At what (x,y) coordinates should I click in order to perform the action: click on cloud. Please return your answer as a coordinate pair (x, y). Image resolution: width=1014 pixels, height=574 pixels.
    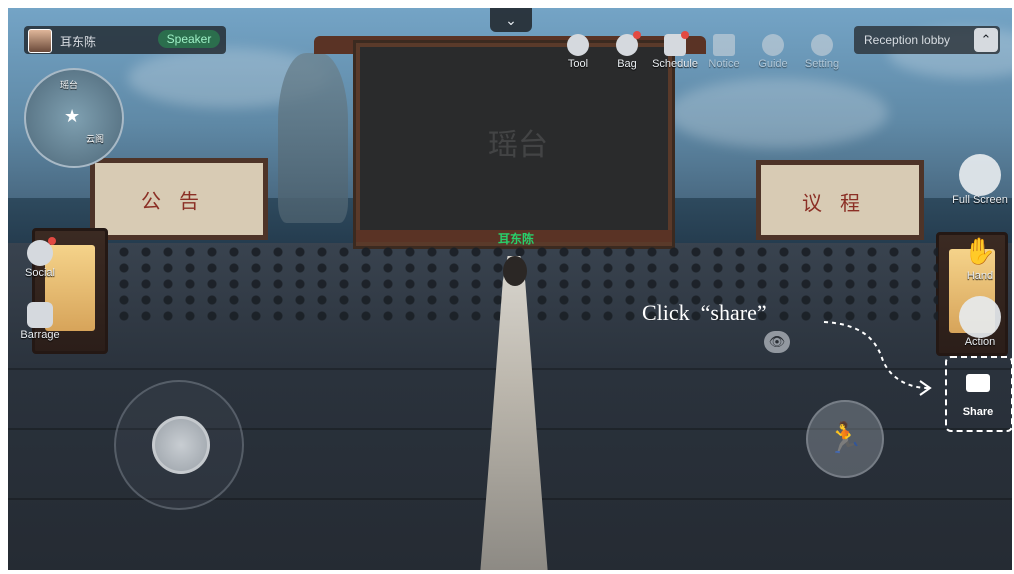
    Looking at the image, I should click on (778, 113).